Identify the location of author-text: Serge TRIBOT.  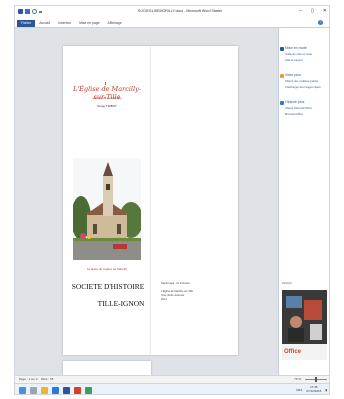
(107, 106).